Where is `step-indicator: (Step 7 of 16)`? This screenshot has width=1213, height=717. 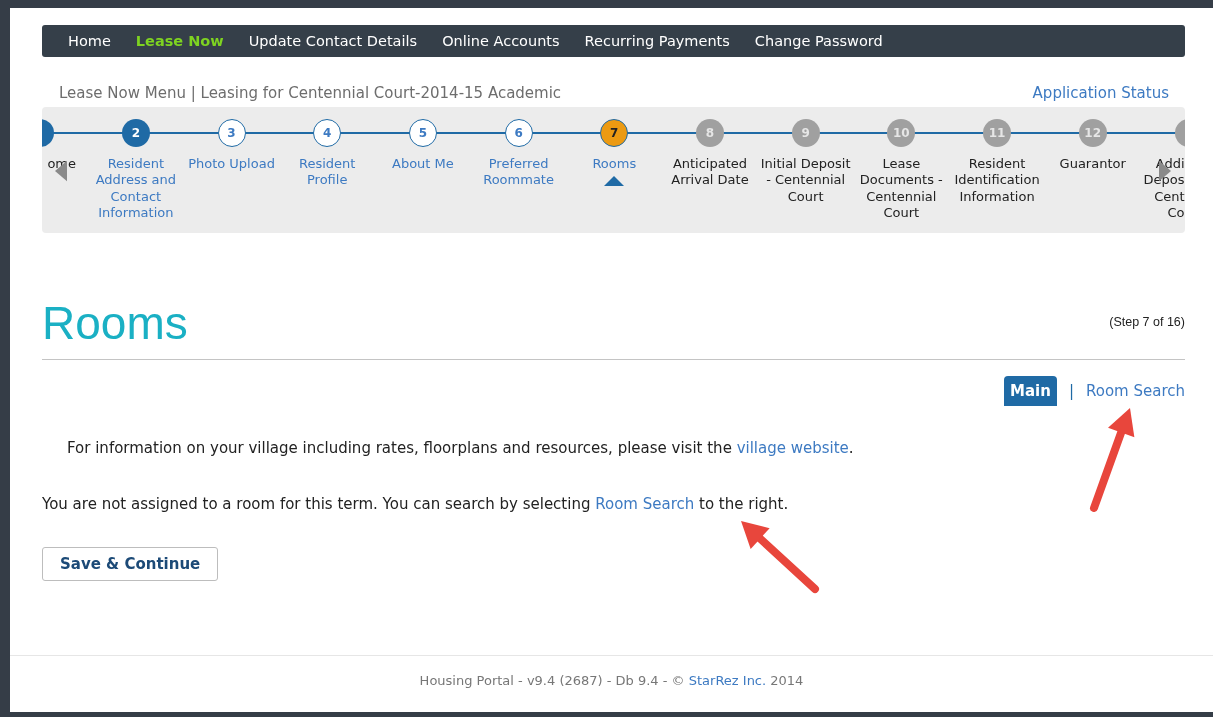 step-indicator: (Step 7 of 16) is located at coordinates (1147, 323).